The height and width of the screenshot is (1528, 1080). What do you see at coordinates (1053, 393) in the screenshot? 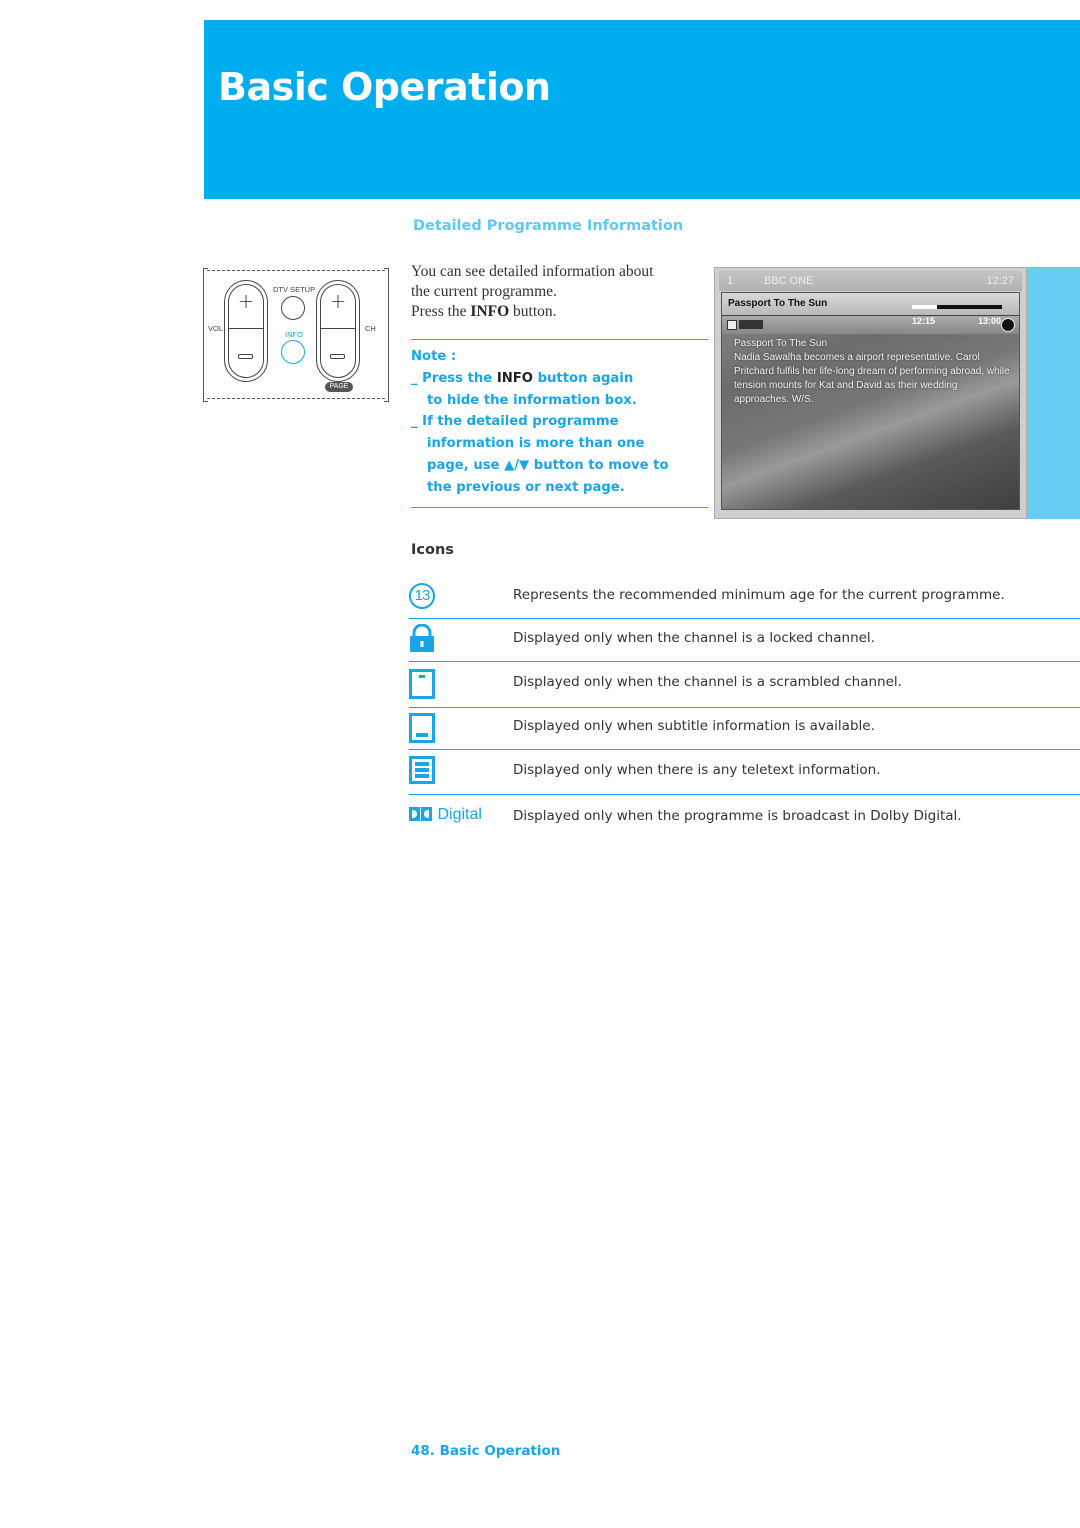
I see `side-tab` at bounding box center [1053, 393].